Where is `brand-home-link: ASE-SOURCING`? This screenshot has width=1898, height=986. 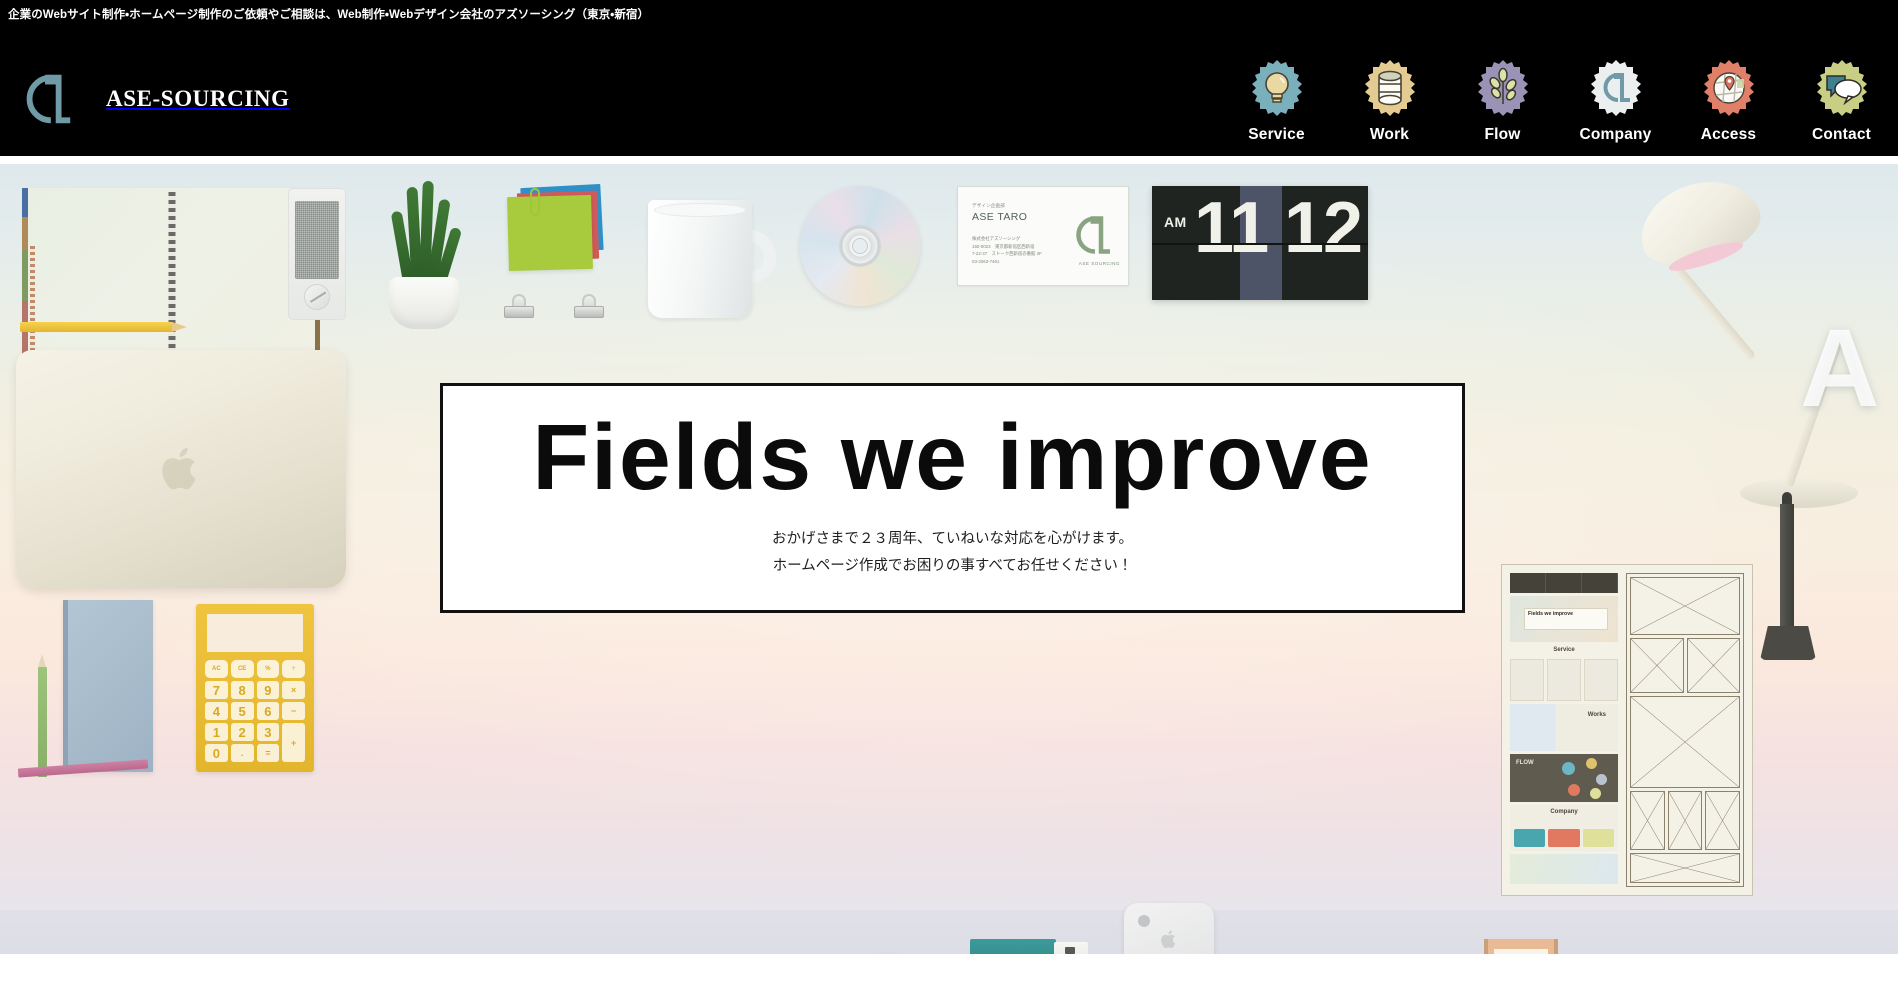 brand-home-link: ASE-SOURCING is located at coordinates (153, 99).